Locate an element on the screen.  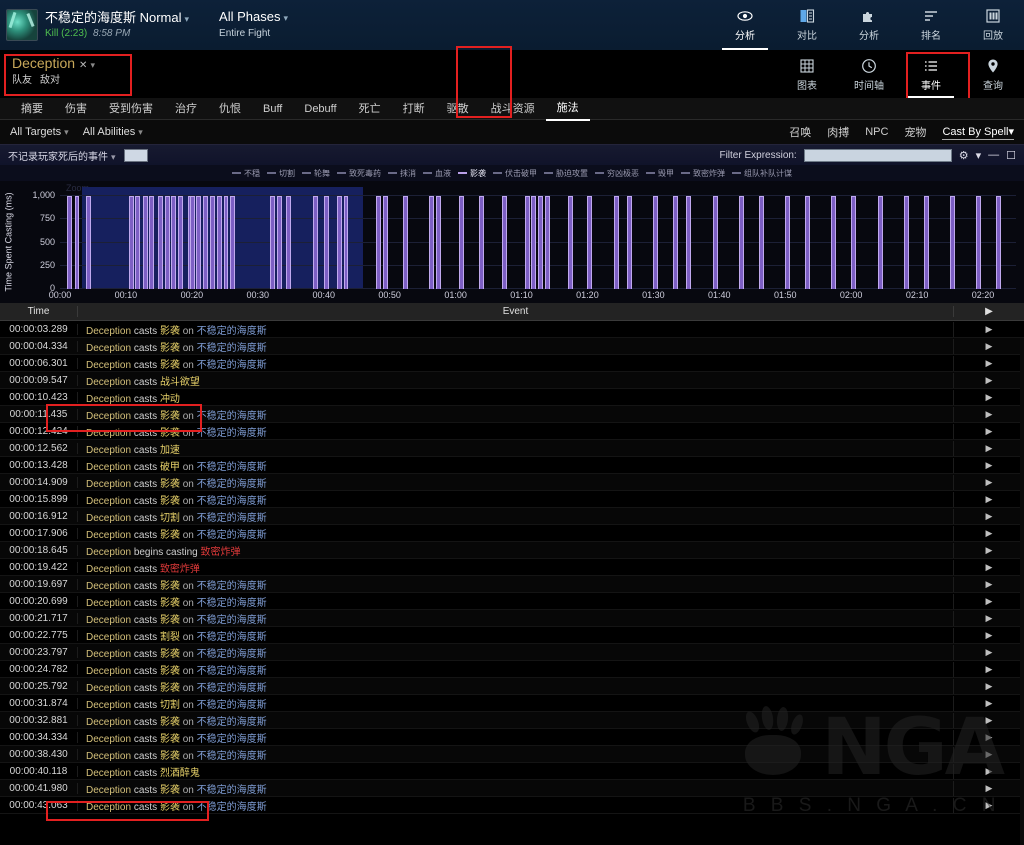
legend-item: 伏击破甲 is located at coordinates (515, 173).